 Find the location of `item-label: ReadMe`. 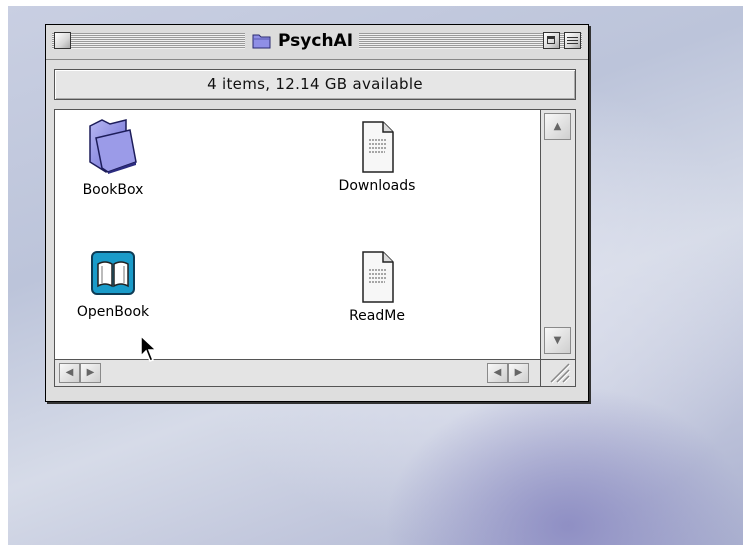

item-label: ReadMe is located at coordinates (377, 316).